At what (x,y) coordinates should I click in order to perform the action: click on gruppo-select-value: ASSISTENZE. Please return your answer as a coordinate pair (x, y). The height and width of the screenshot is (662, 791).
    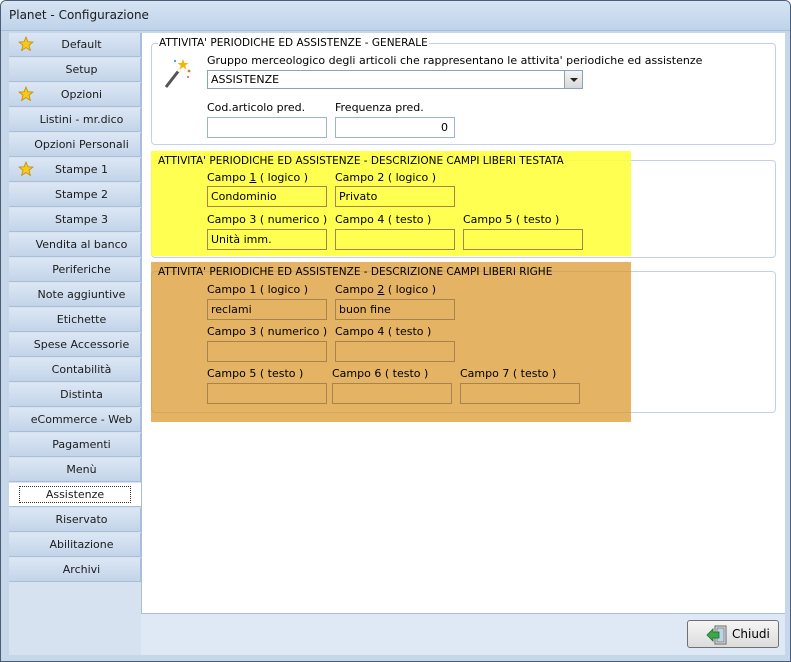
    Looking at the image, I should click on (245, 79).